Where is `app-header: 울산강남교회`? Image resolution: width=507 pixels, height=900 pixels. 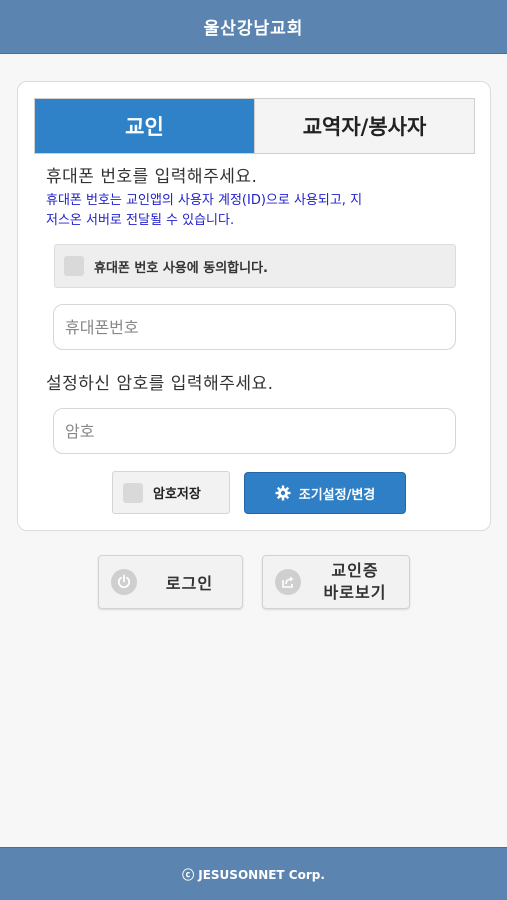
app-header: 울산강남교회 is located at coordinates (253, 27).